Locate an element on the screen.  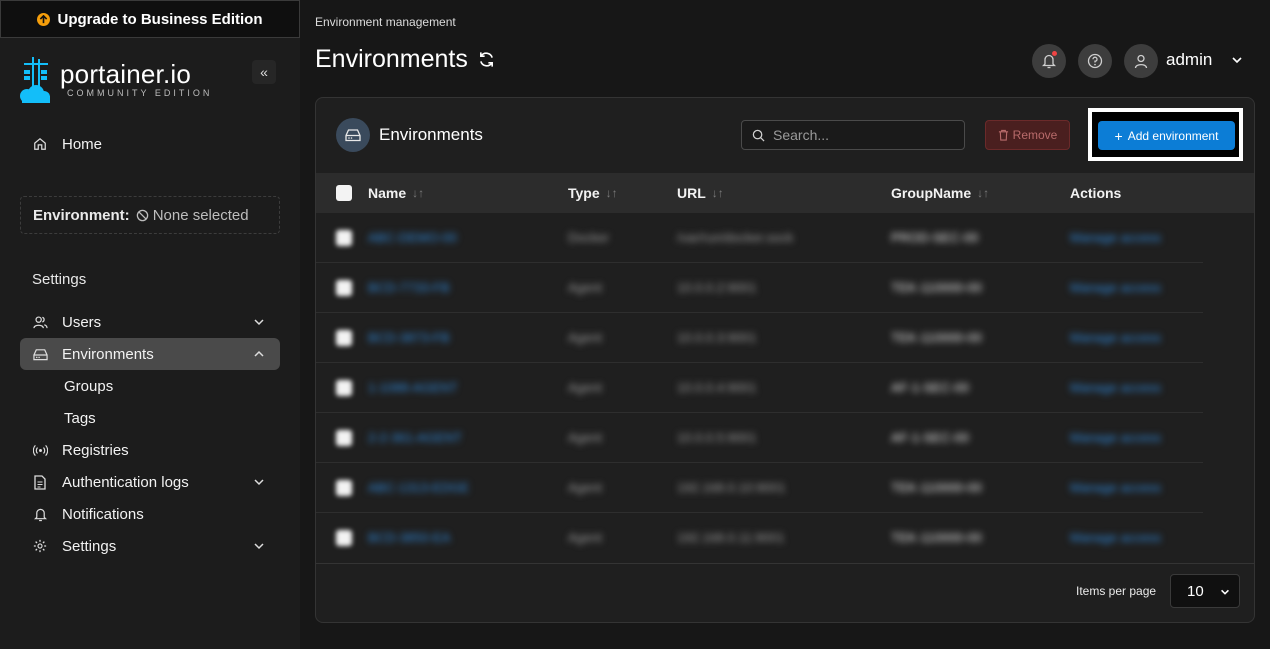
refresh-icon is located at coordinates (486, 59).